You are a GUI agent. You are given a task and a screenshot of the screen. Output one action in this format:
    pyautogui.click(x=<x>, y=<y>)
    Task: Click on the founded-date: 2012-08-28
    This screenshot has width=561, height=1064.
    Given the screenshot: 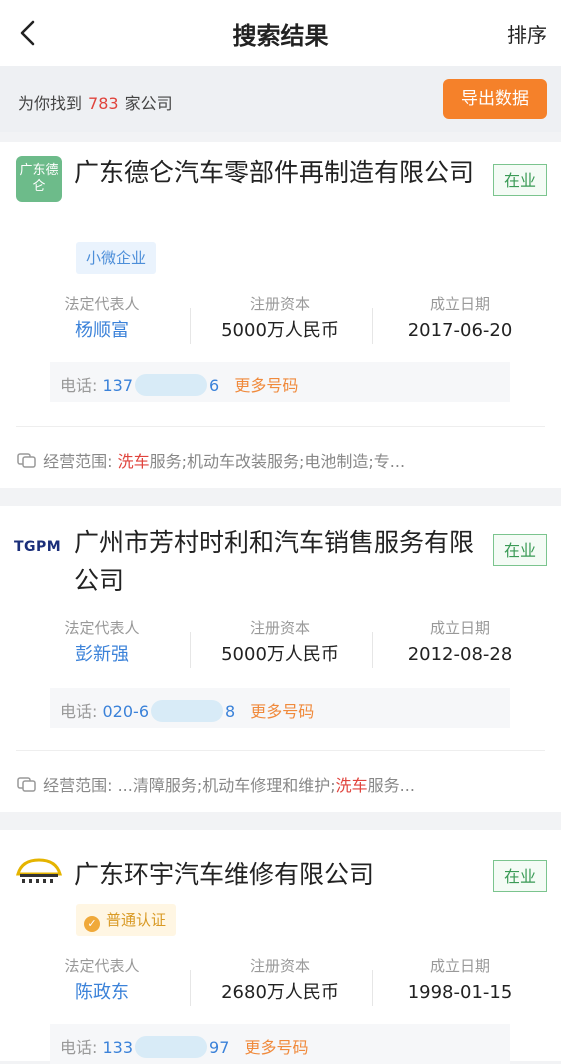 What is the action you would take?
    pyautogui.click(x=460, y=654)
    